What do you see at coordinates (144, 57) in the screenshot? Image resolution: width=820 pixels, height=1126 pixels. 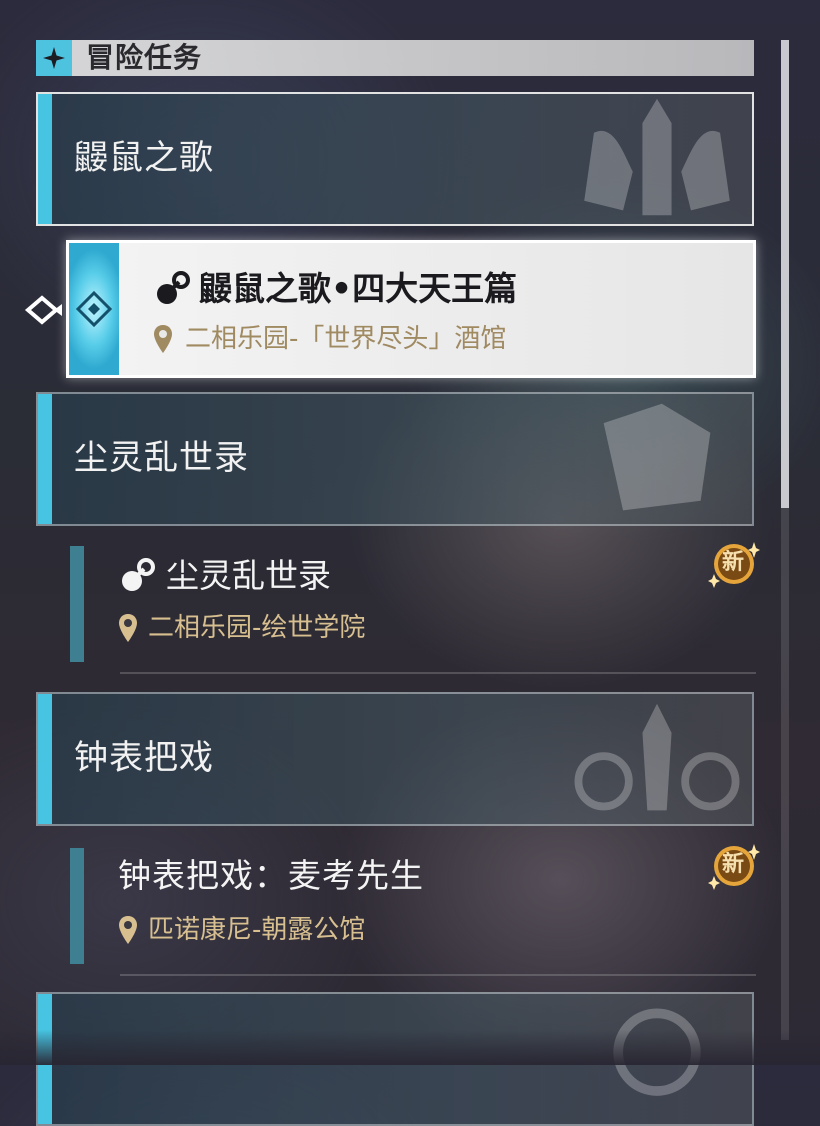 I see `section-title: 冒险任务` at bounding box center [144, 57].